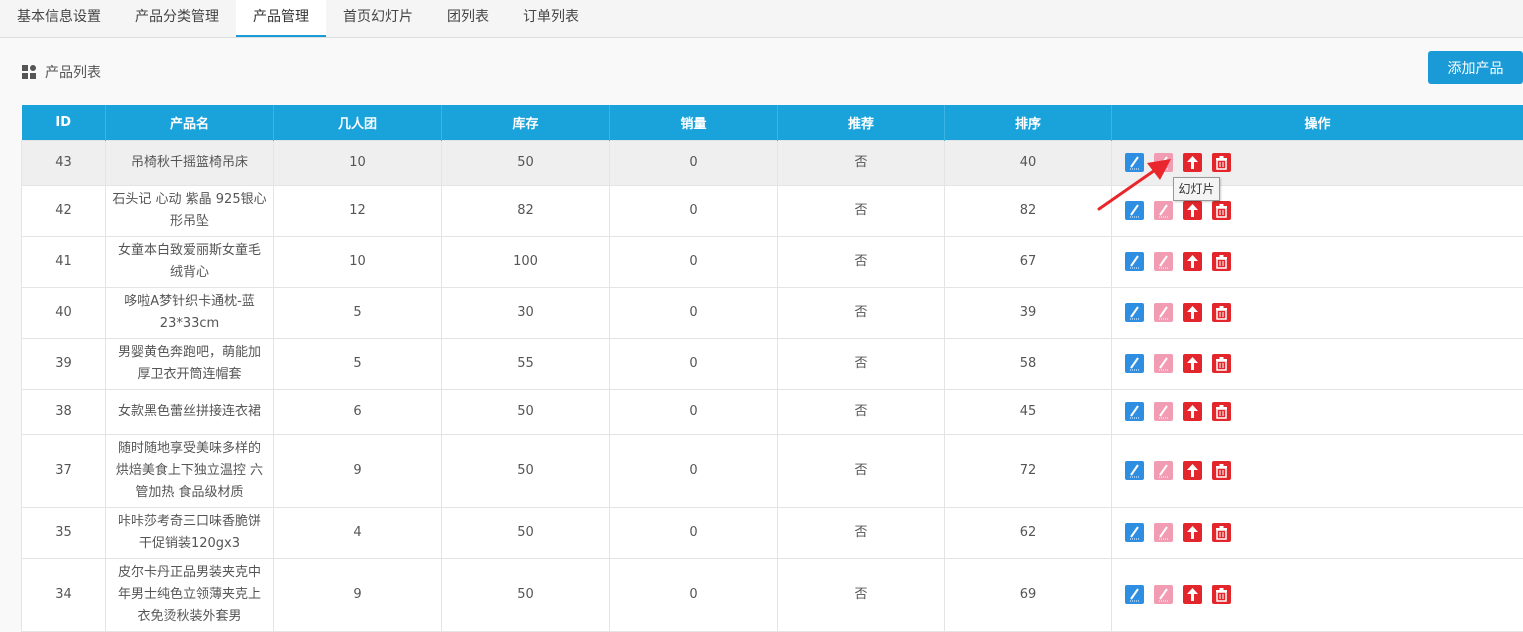 This screenshot has height=632, width=1523. What do you see at coordinates (1196, 189) in the screenshot?
I see `slideshow-tooltip: 幻灯片` at bounding box center [1196, 189].